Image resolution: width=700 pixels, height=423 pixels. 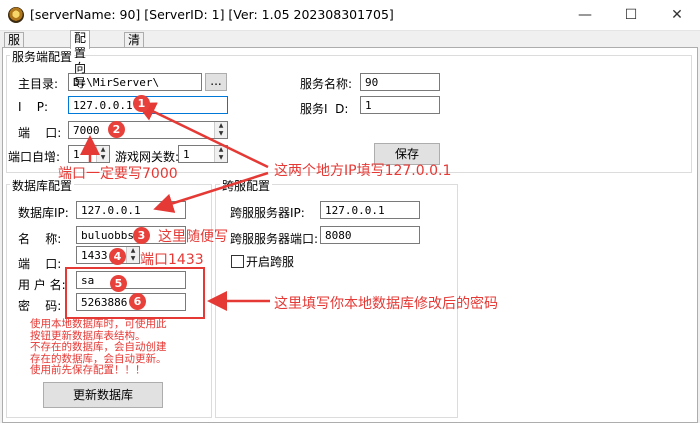 I want to click on badge-1: 1, so click(x=141, y=103).